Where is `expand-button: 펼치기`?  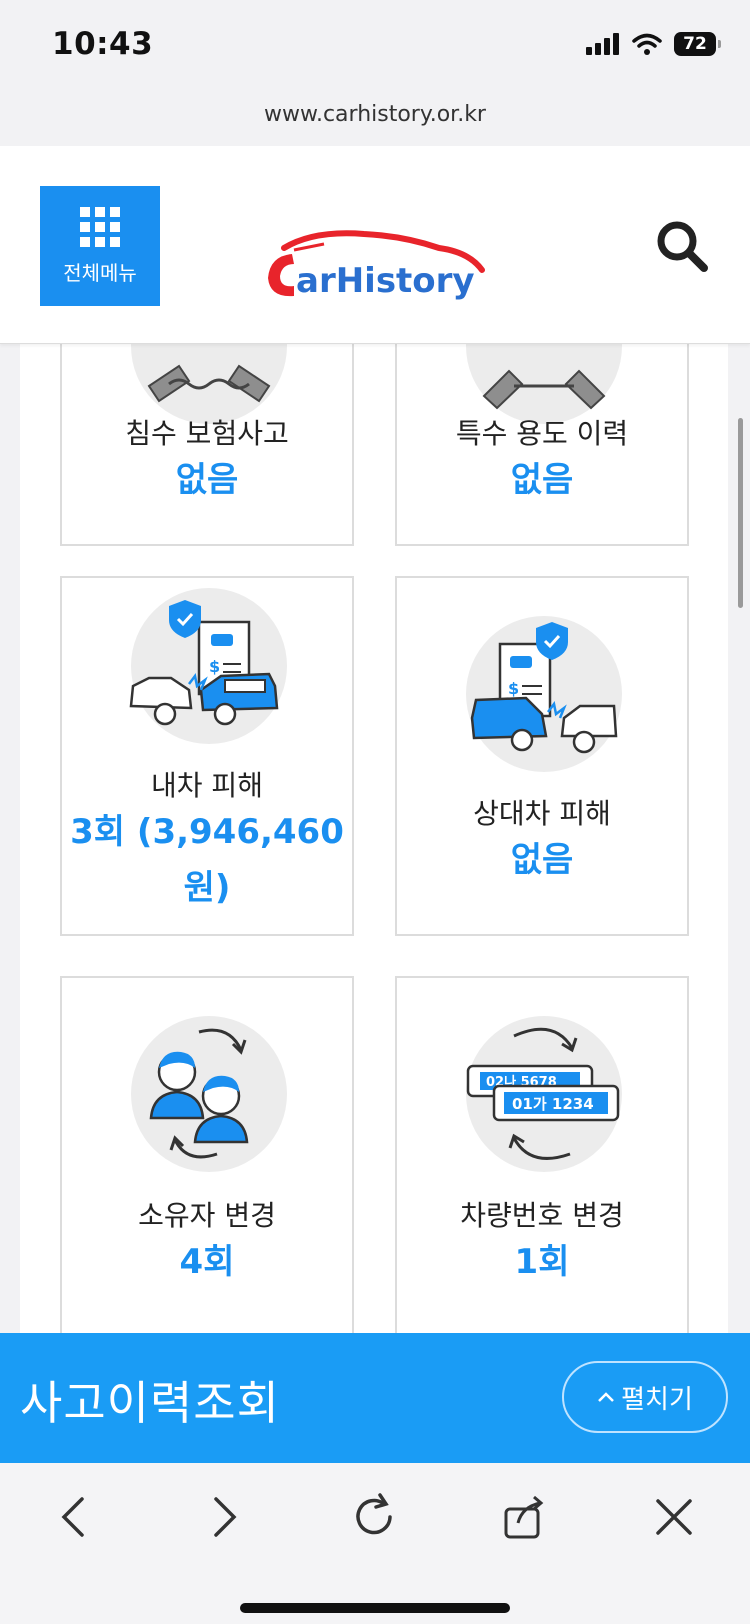 expand-button: 펼치기 is located at coordinates (645, 1397).